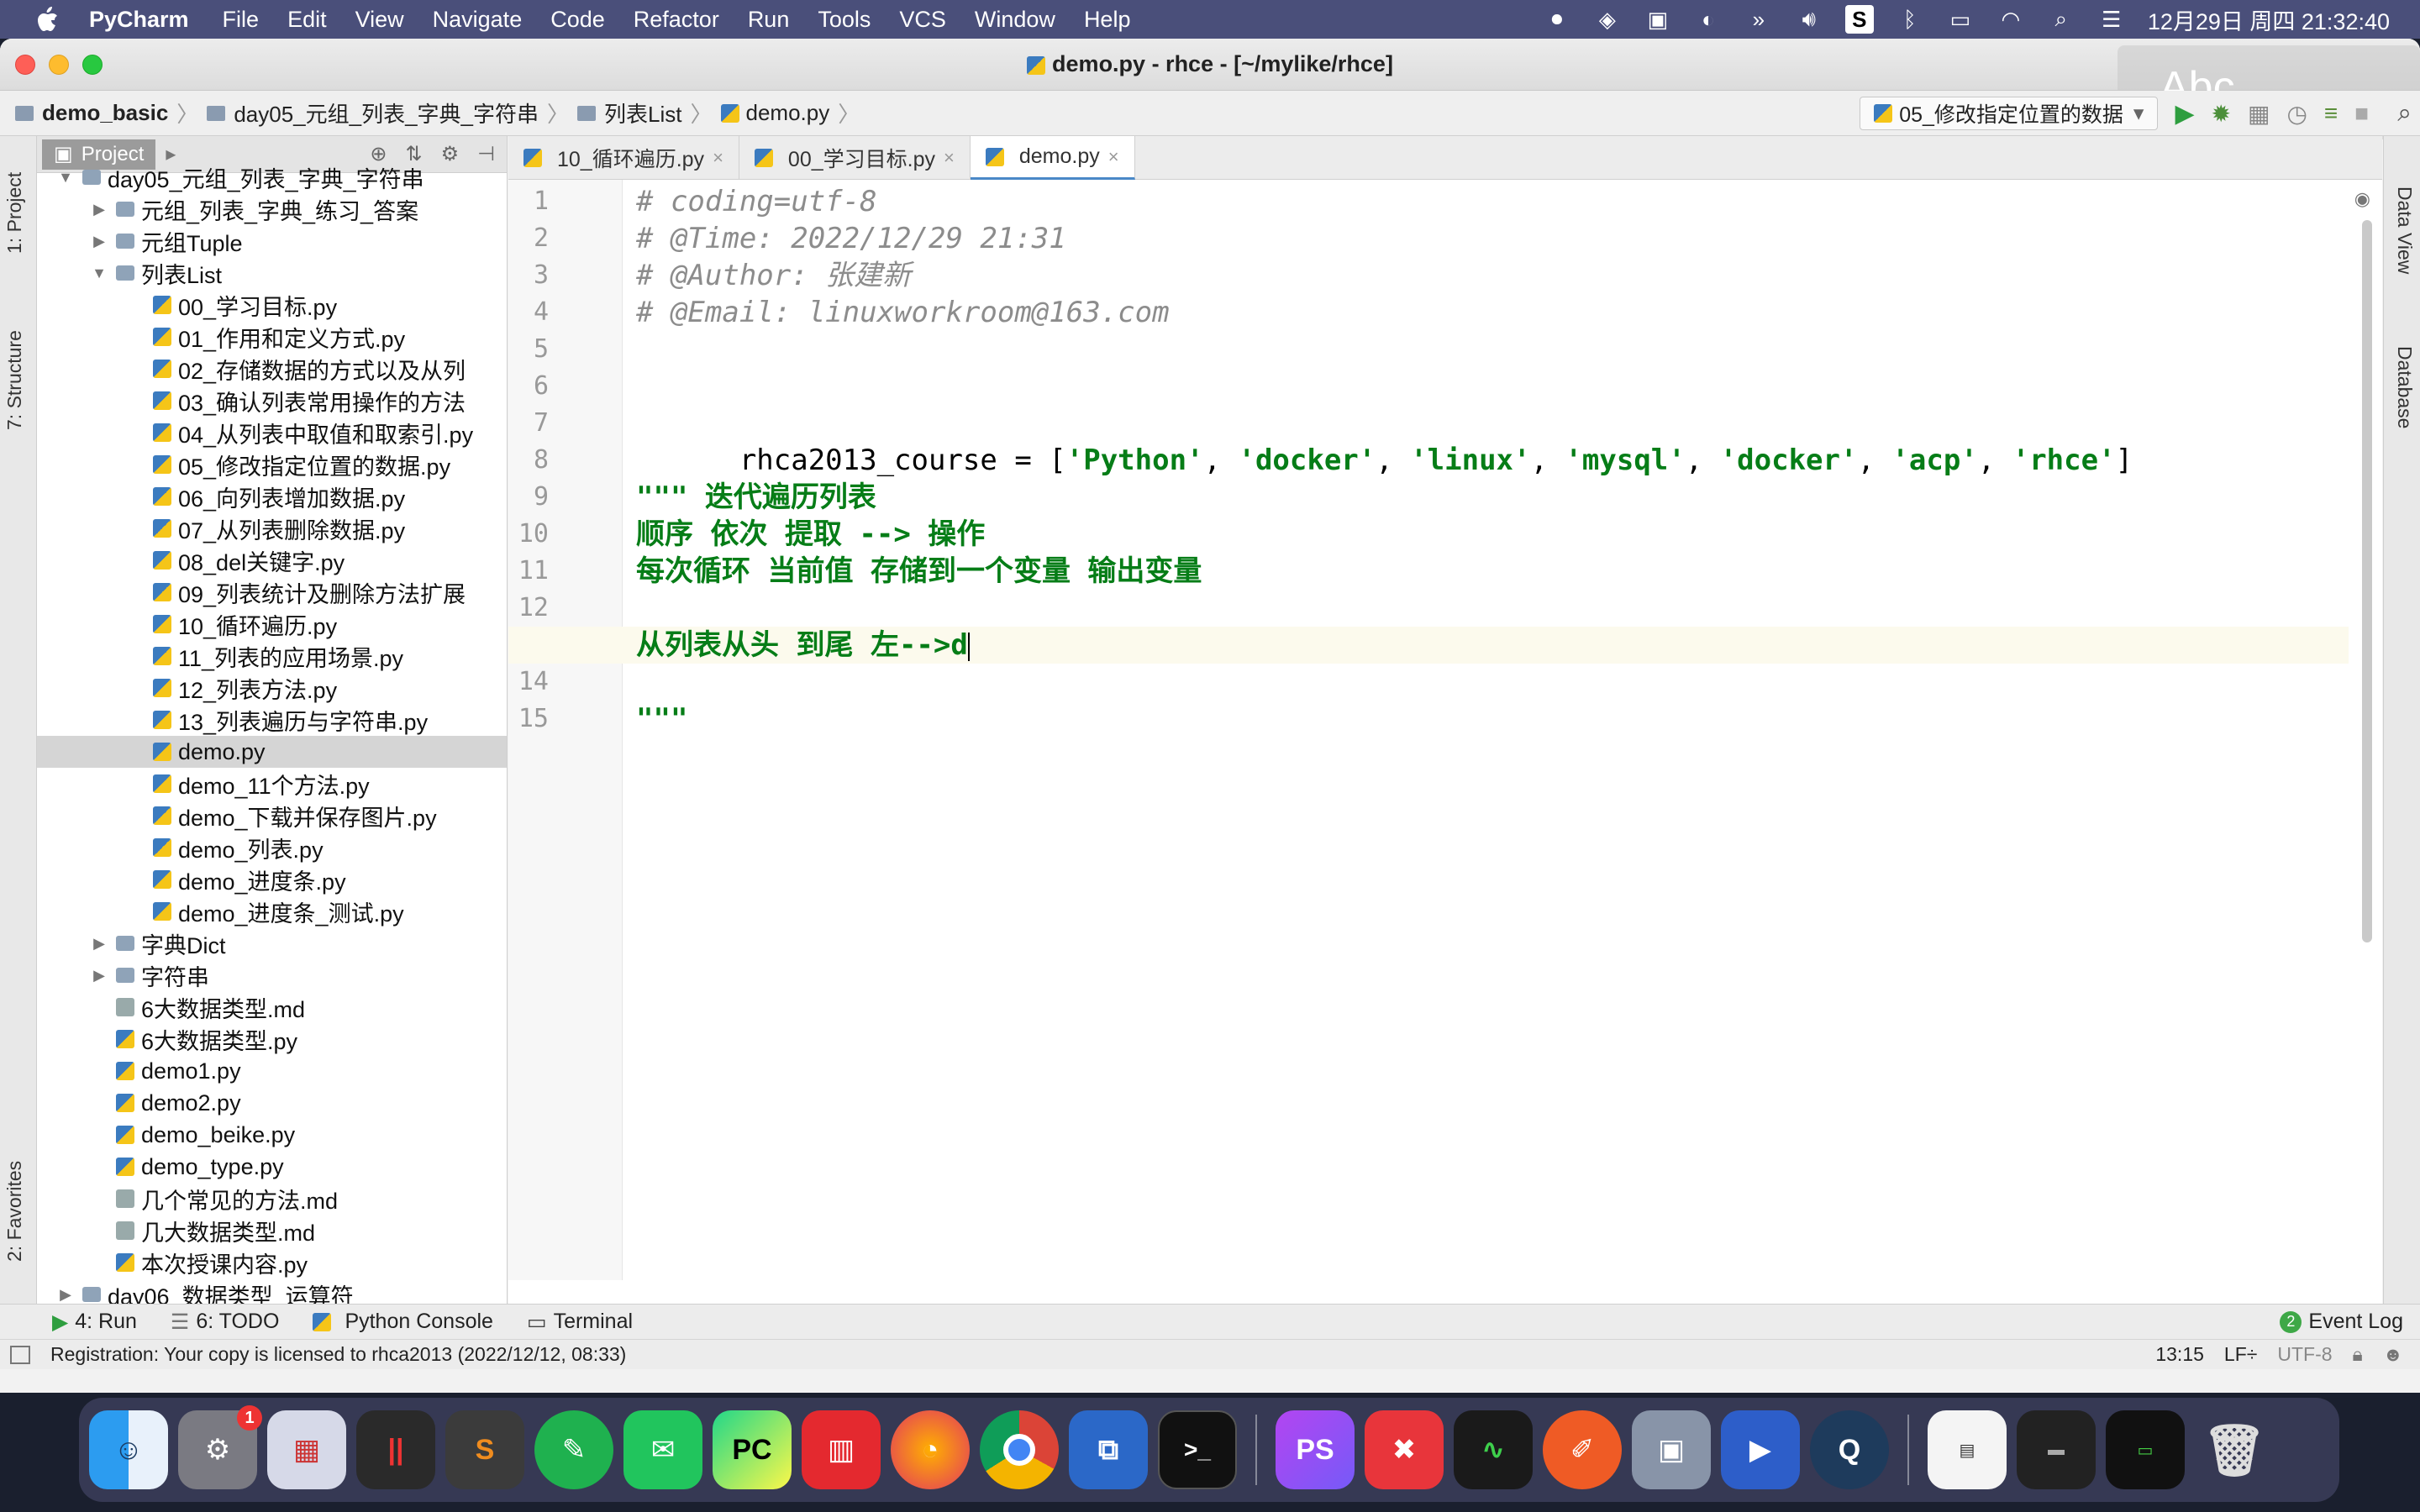  Describe the element at coordinates (2404, 113) in the screenshot. I see `search-icon: ⌕` at that location.